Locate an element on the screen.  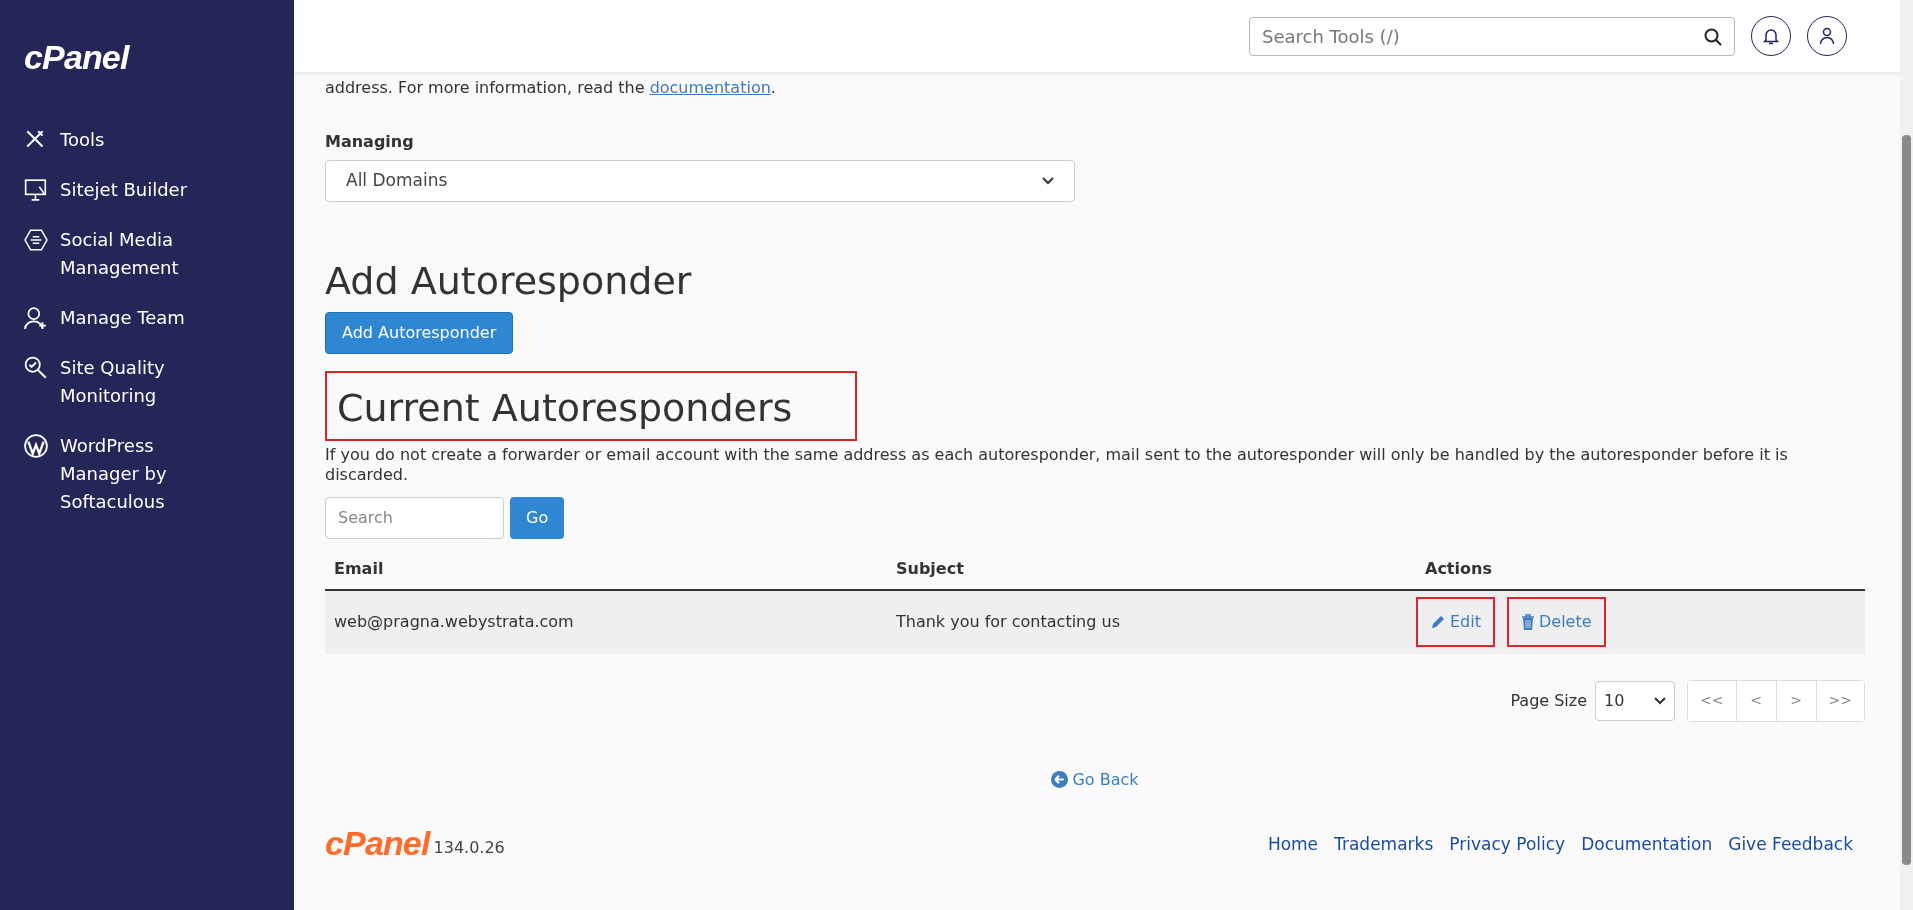
description-text: If you do not create a forwarder or email account with the same address as each autoresponder, mail sent to the autoresponder will only be handled by the autoresponder before it is discarded. is located at coordinates (1057, 464).